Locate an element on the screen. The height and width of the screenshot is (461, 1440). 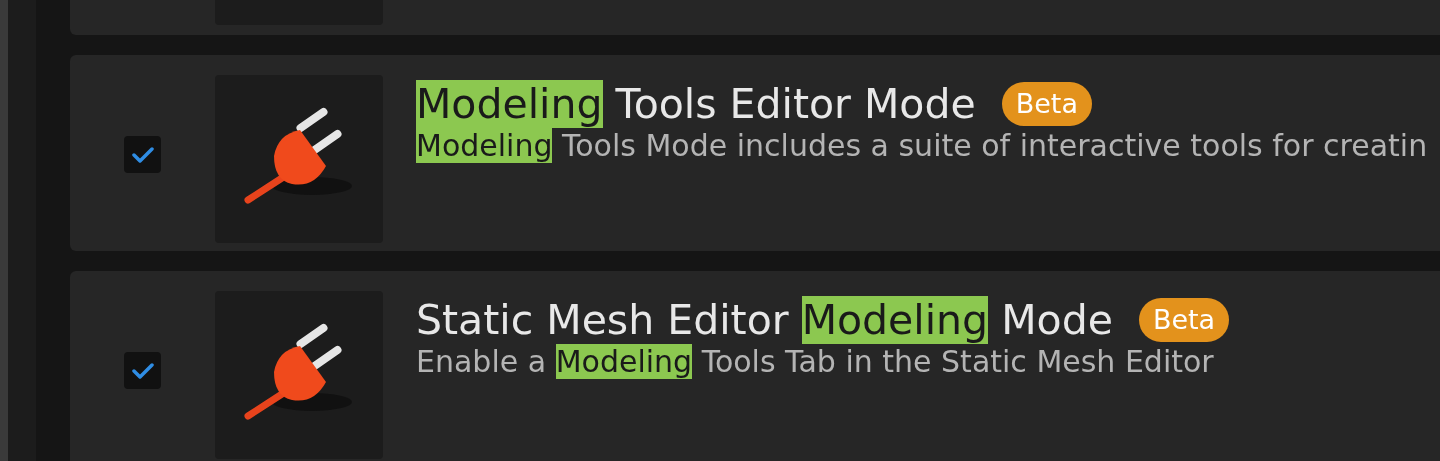
plugin-description: Modeling Tools Mode includes a suite of interactive tools for creatin is located at coordinates (922, 146).